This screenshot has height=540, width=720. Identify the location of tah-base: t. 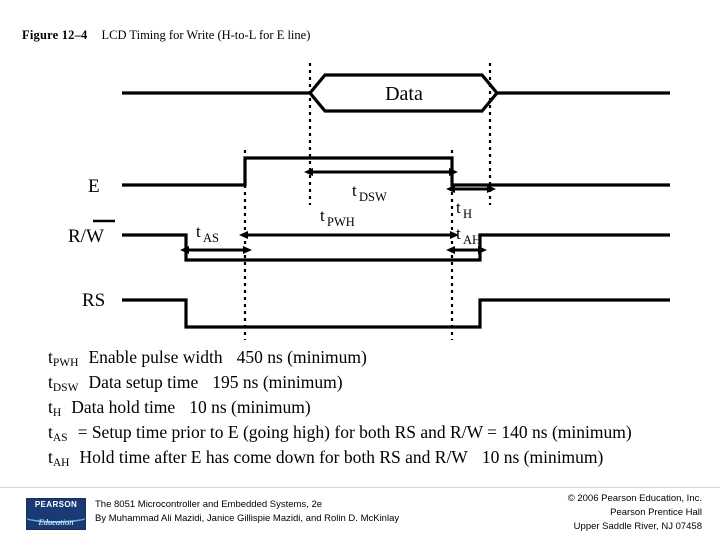
(458, 233).